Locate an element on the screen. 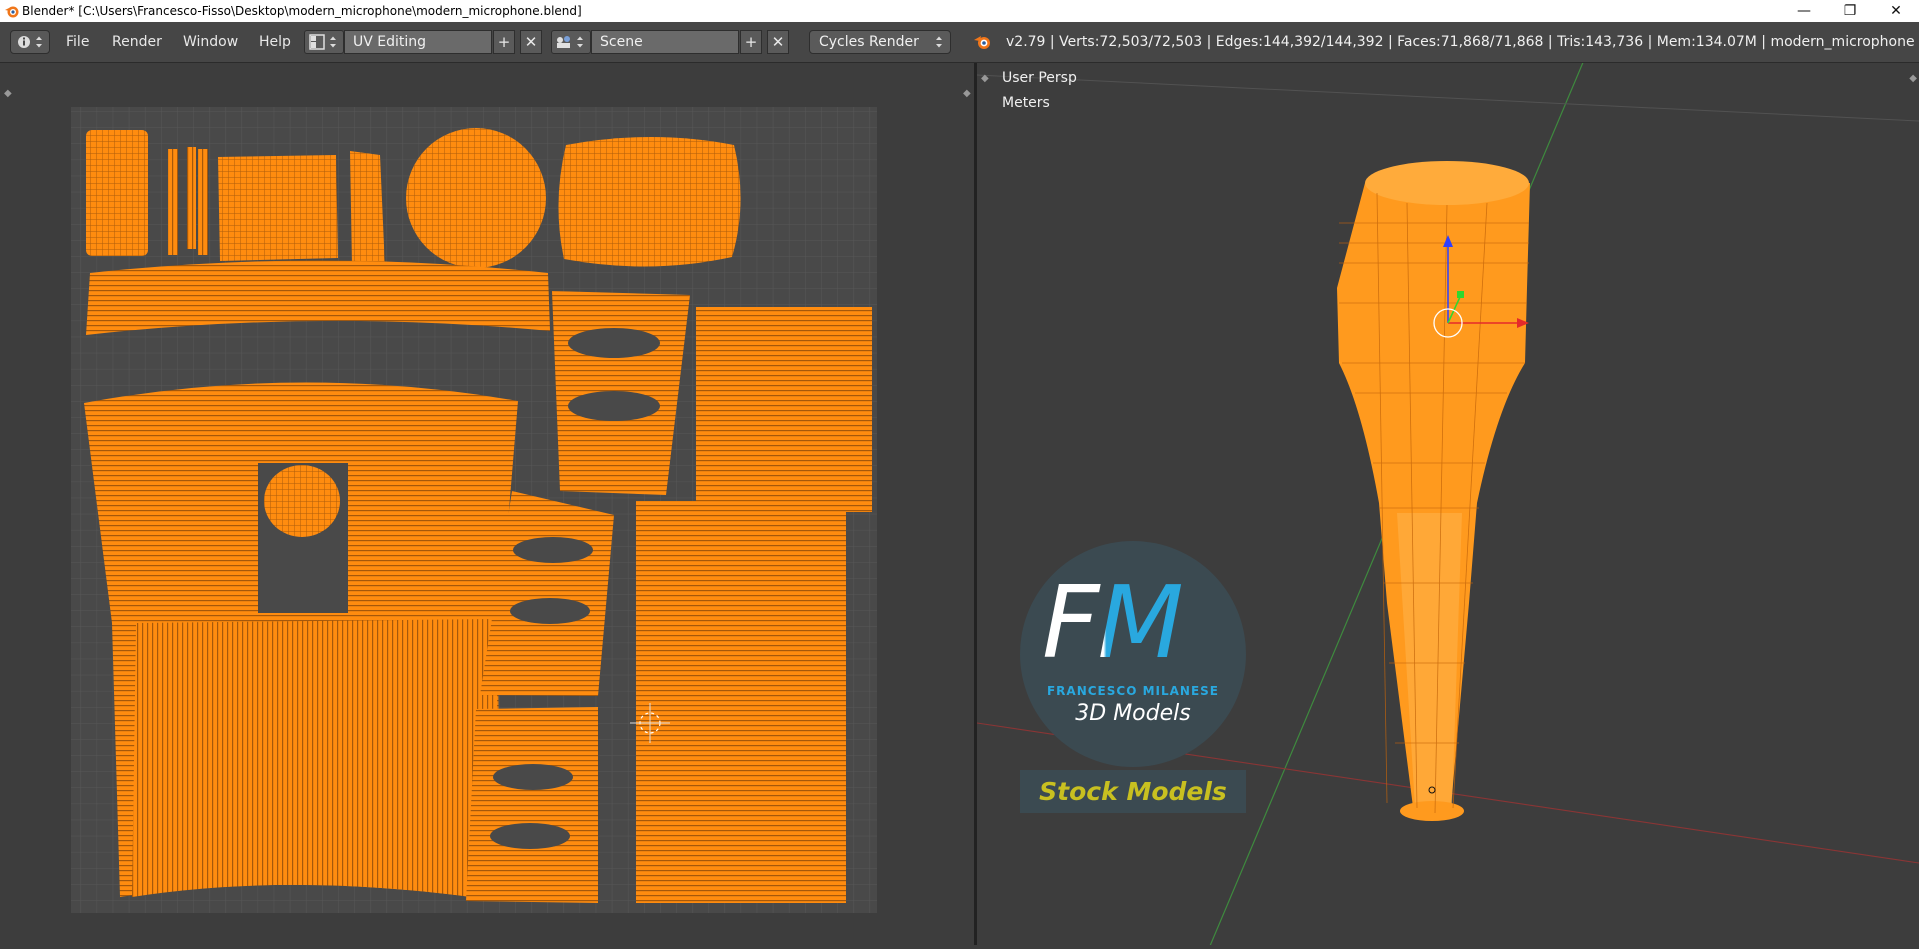 The image size is (1919, 949). uv-island-strips-lower is located at coordinates (741, 702).